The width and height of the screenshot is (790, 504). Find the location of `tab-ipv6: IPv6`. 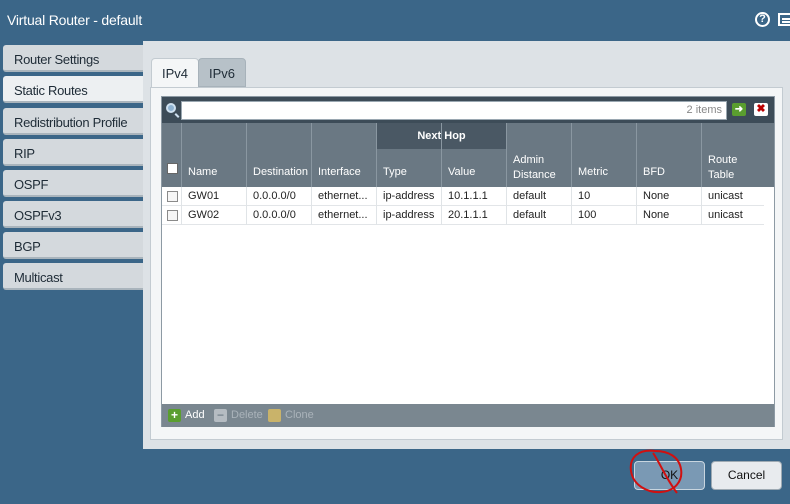

tab-ipv6: IPv6 is located at coordinates (222, 72).